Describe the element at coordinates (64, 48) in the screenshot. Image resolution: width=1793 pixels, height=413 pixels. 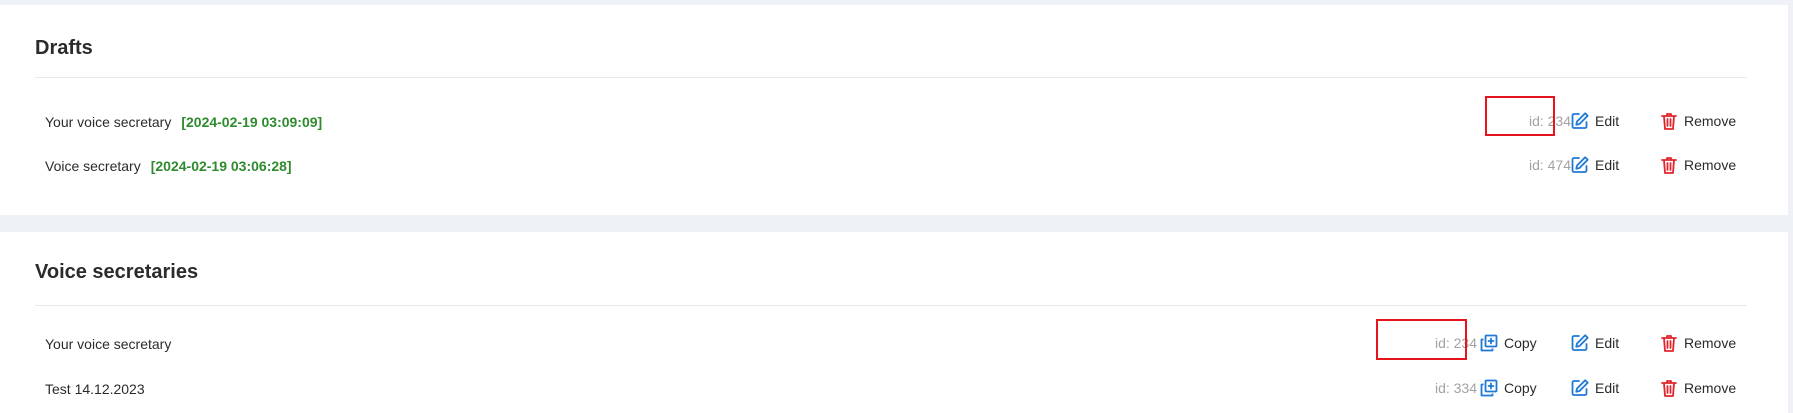
I see `drafts-title: Drafts` at that location.